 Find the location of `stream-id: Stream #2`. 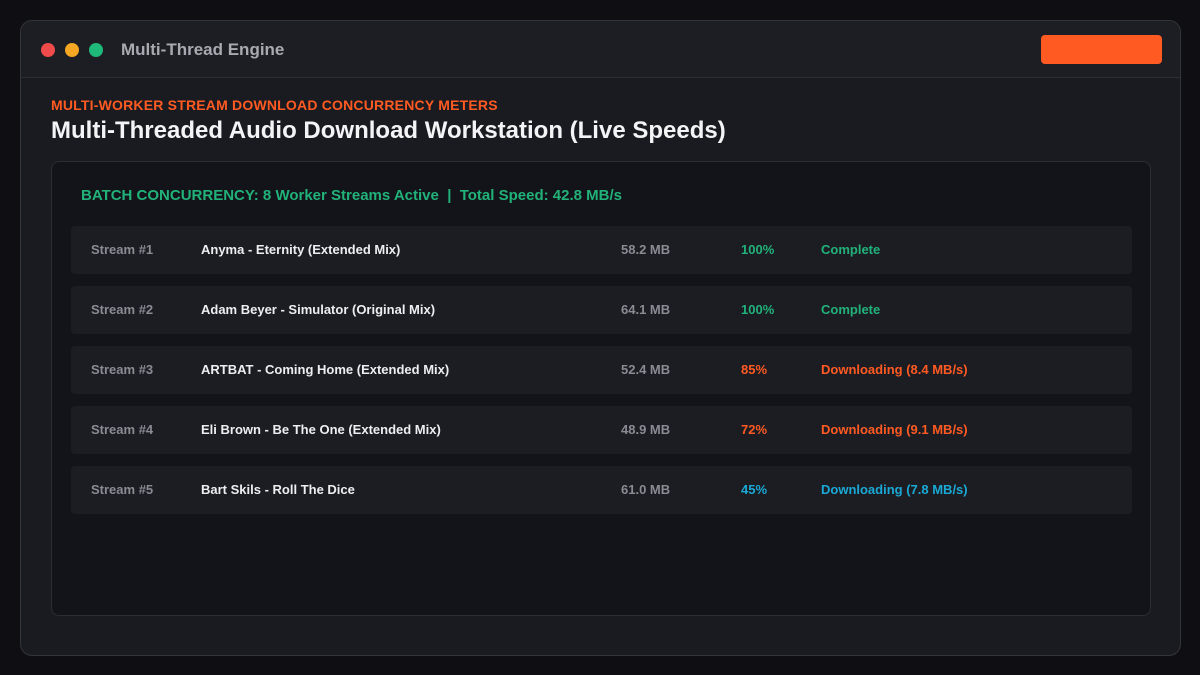

stream-id: Stream #2 is located at coordinates (122, 309).